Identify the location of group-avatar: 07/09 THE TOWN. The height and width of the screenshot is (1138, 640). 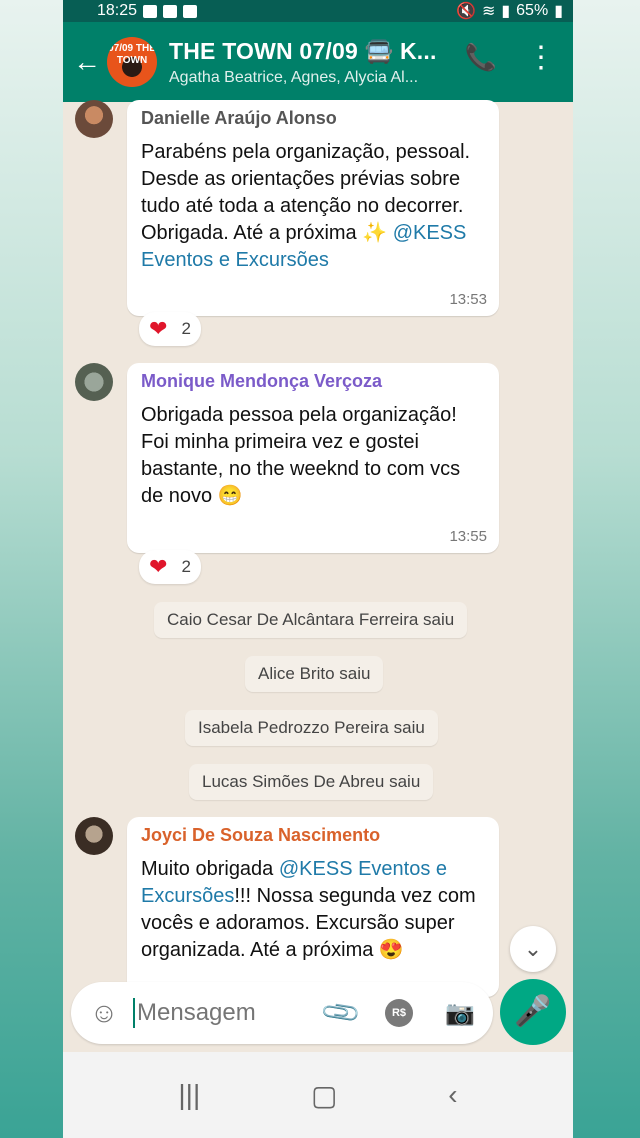
(132, 62).